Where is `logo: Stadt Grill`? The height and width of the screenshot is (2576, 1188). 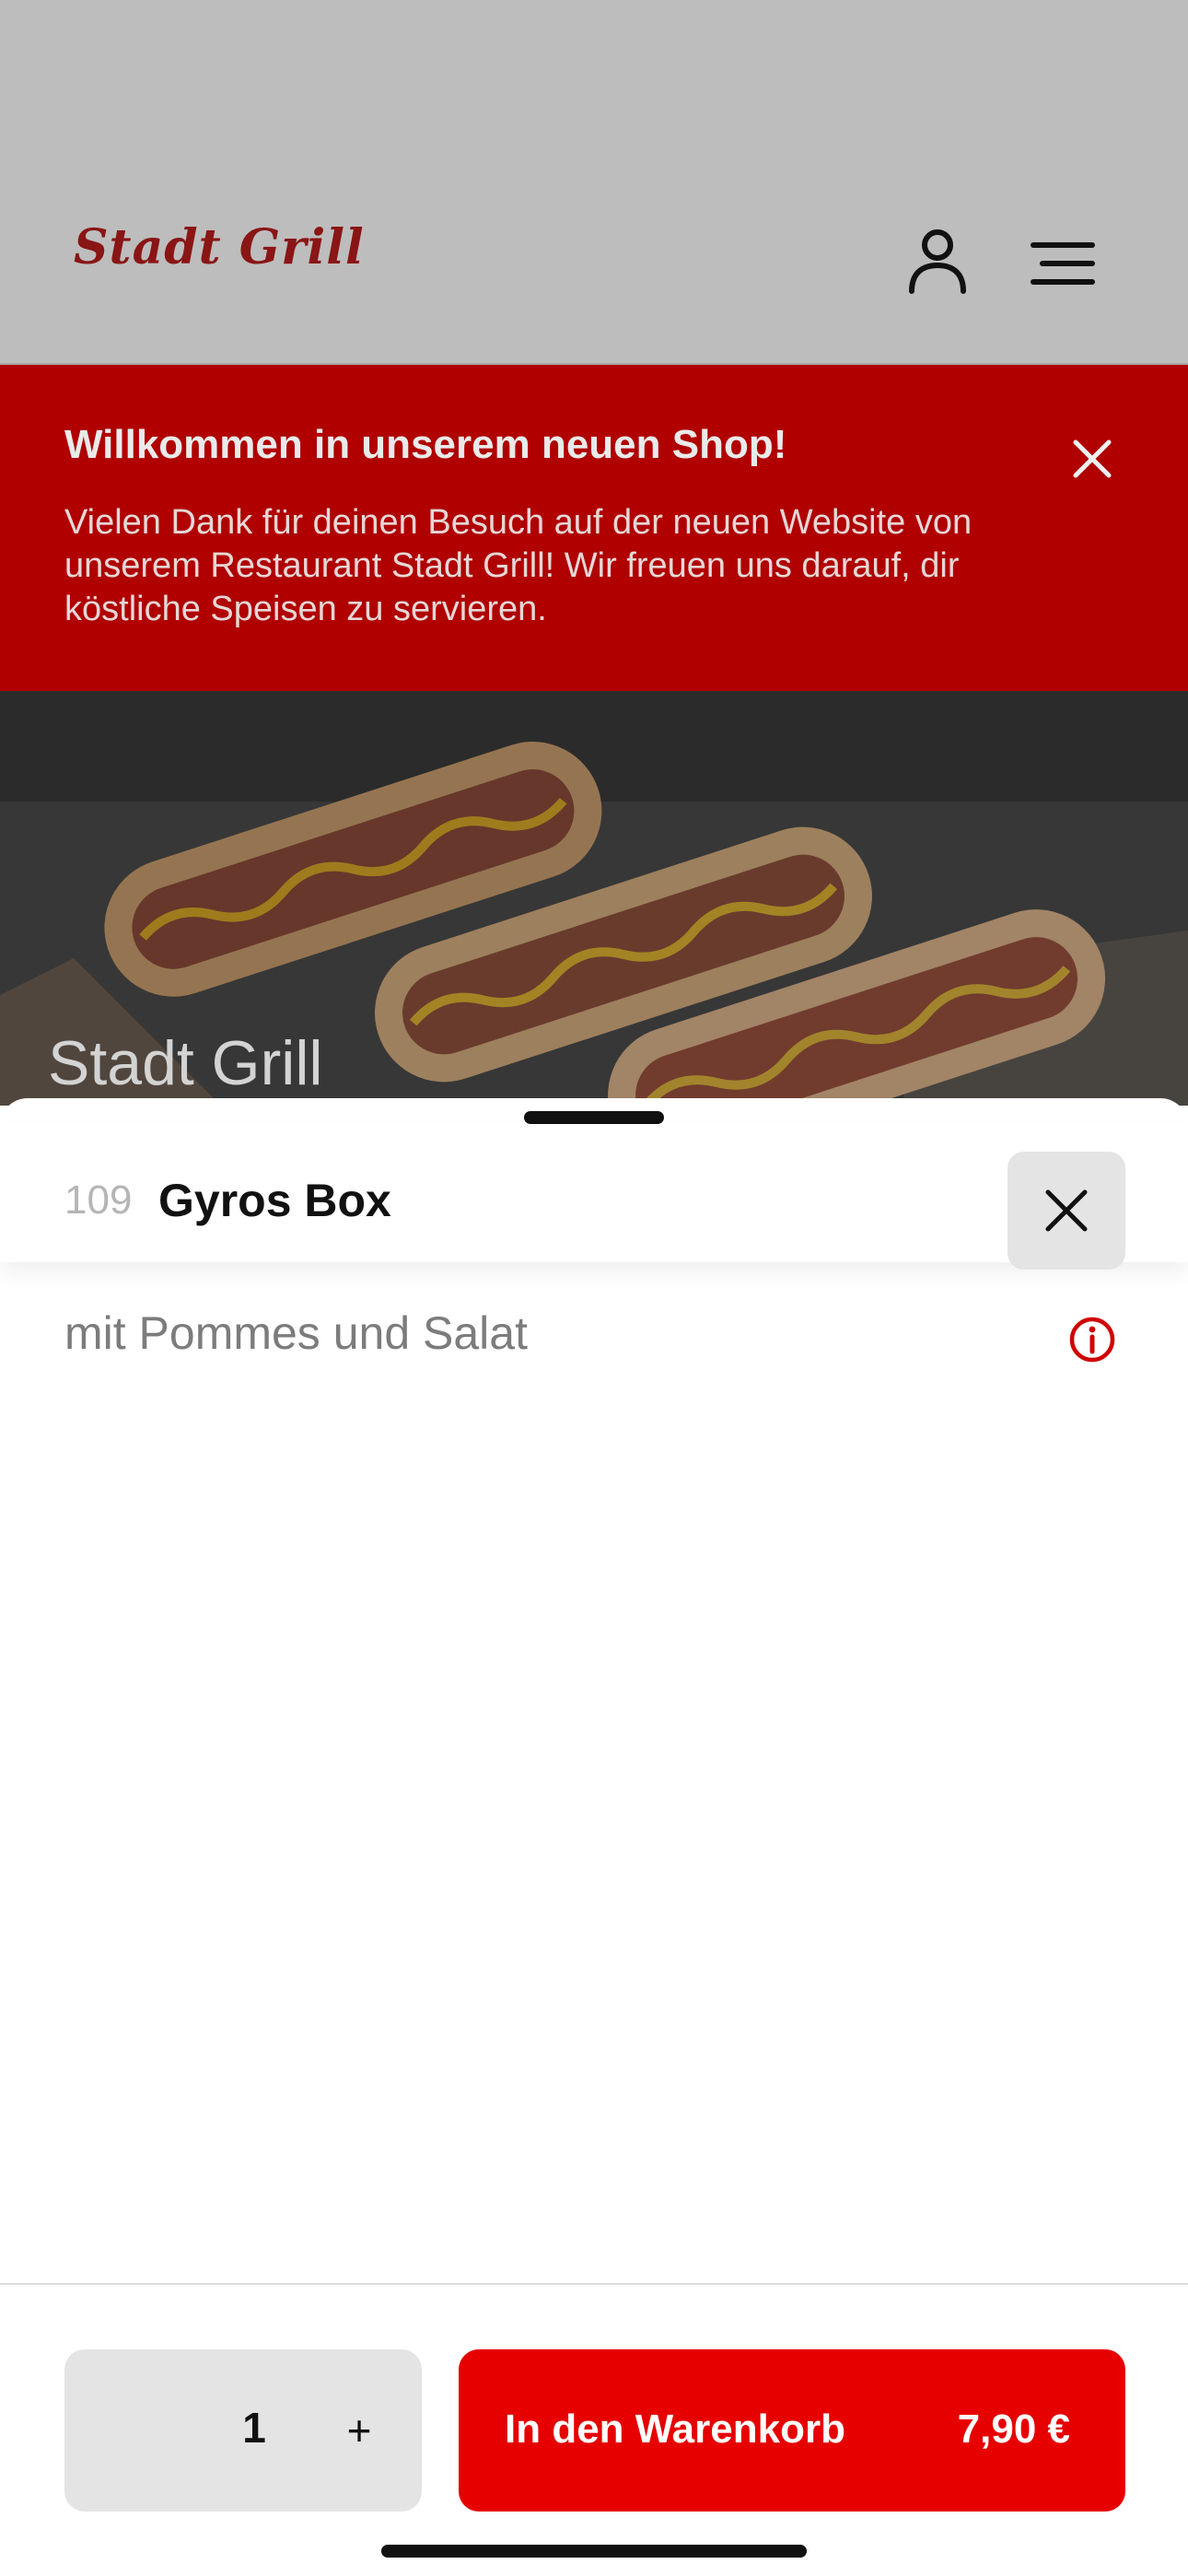
logo: Stadt Grill is located at coordinates (219, 247).